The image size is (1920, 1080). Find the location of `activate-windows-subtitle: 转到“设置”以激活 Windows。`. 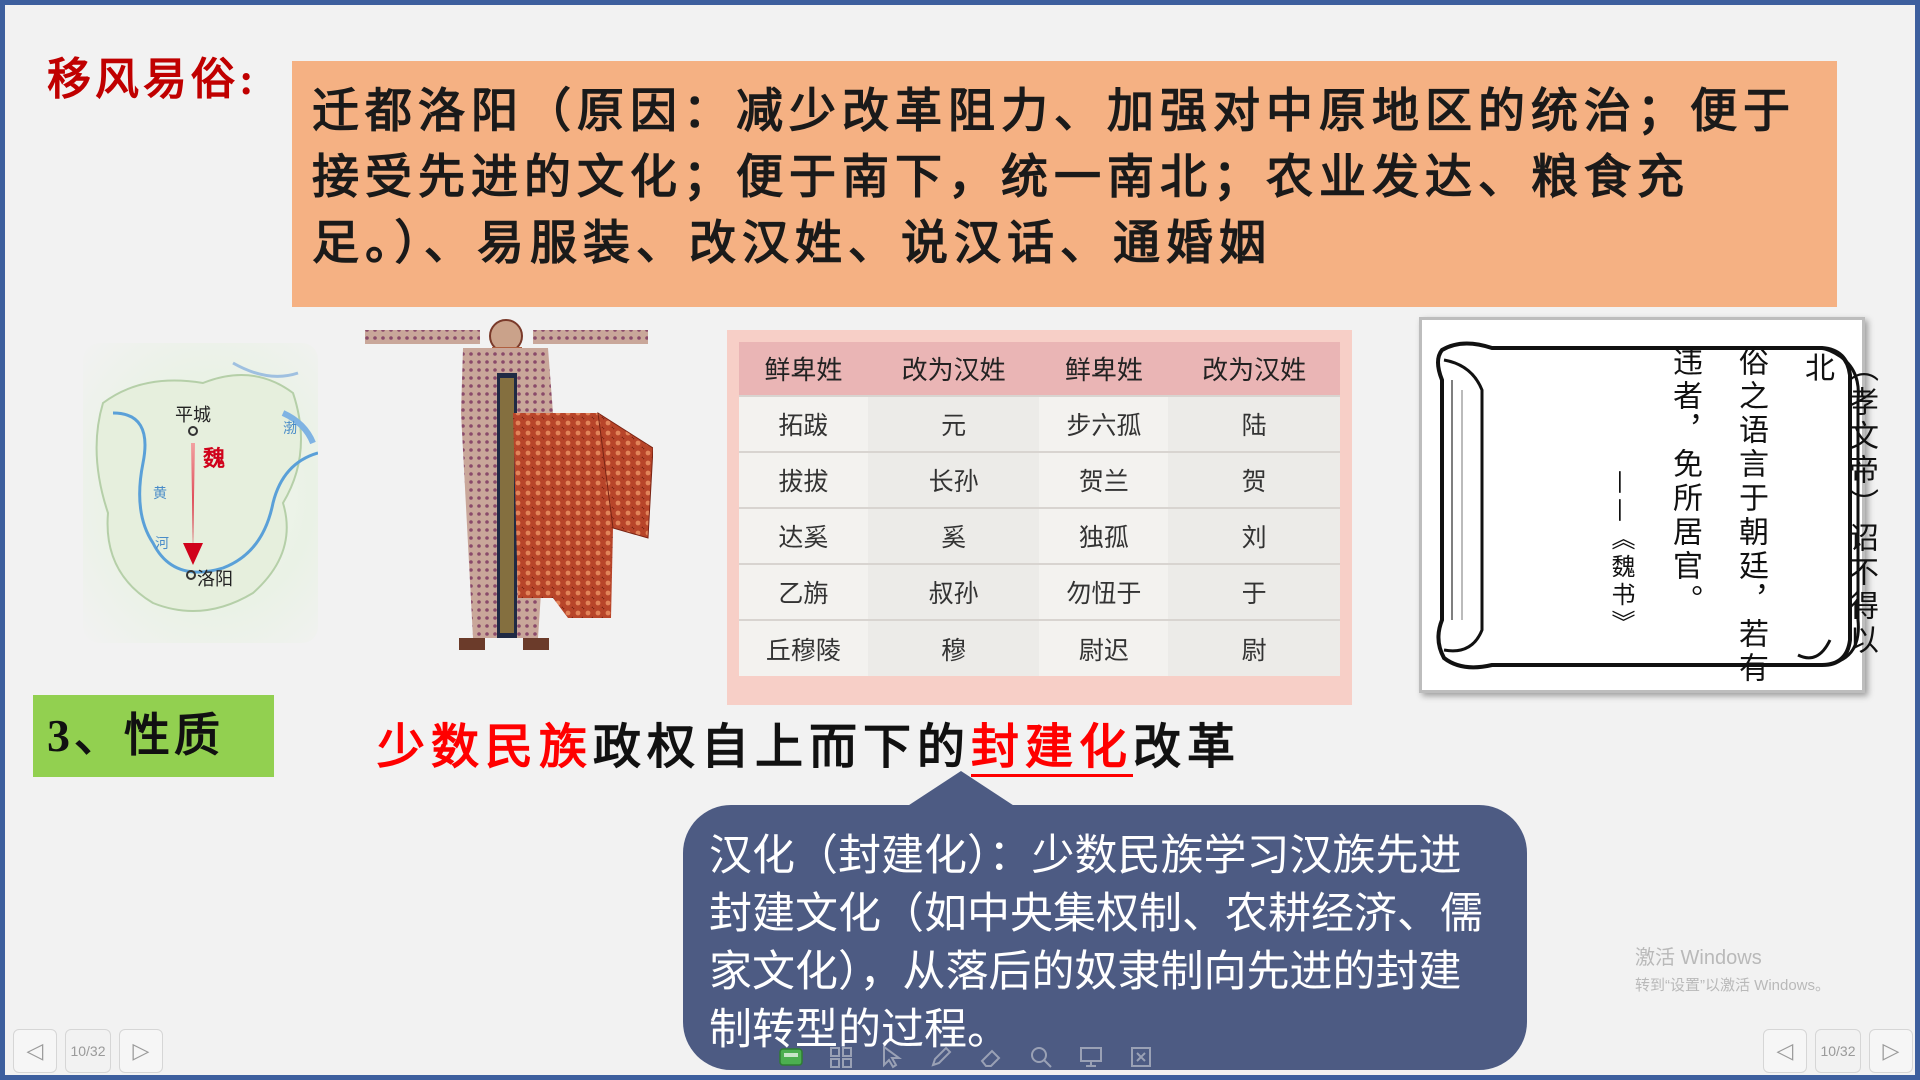

activate-windows-subtitle: 转到“设置”以激活 Windows。 is located at coordinates (1733, 985).